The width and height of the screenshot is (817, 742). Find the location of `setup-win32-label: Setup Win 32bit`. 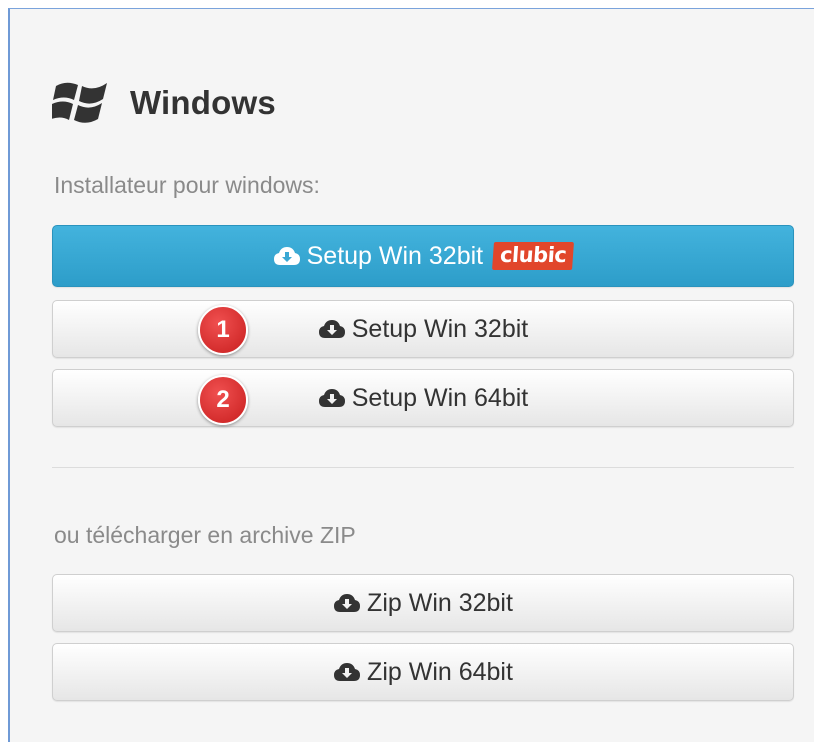

setup-win32-label: Setup Win 32bit is located at coordinates (440, 328).